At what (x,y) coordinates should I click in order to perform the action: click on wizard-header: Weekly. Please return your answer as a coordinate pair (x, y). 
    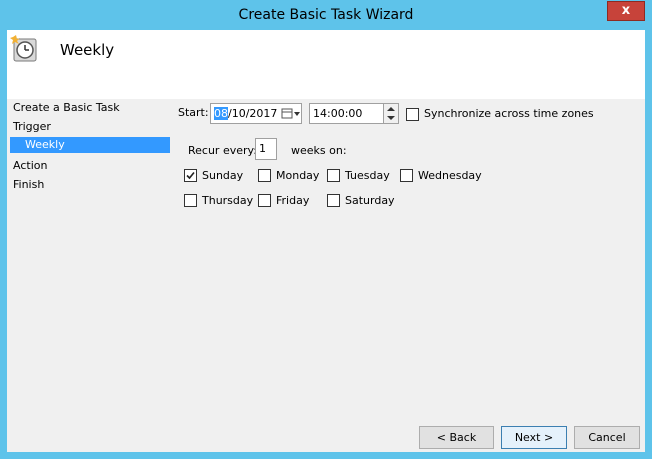
    Looking at the image, I should click on (326, 64).